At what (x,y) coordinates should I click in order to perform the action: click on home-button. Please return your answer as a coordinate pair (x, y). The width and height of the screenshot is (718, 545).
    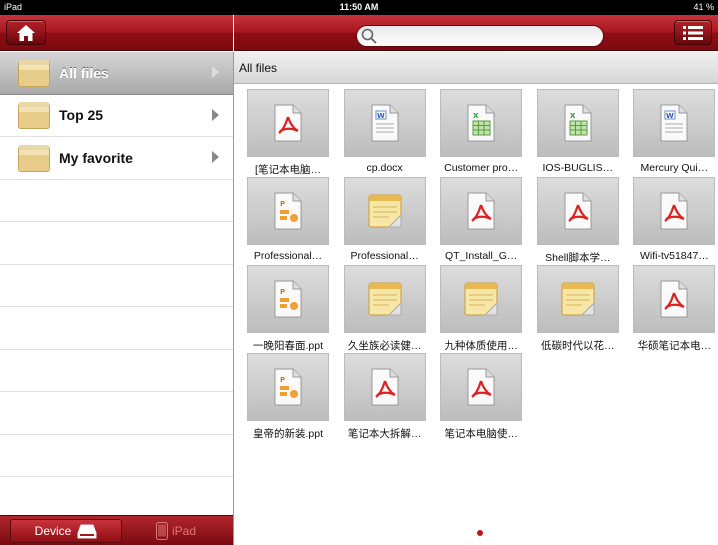
    Looking at the image, I should click on (26, 32).